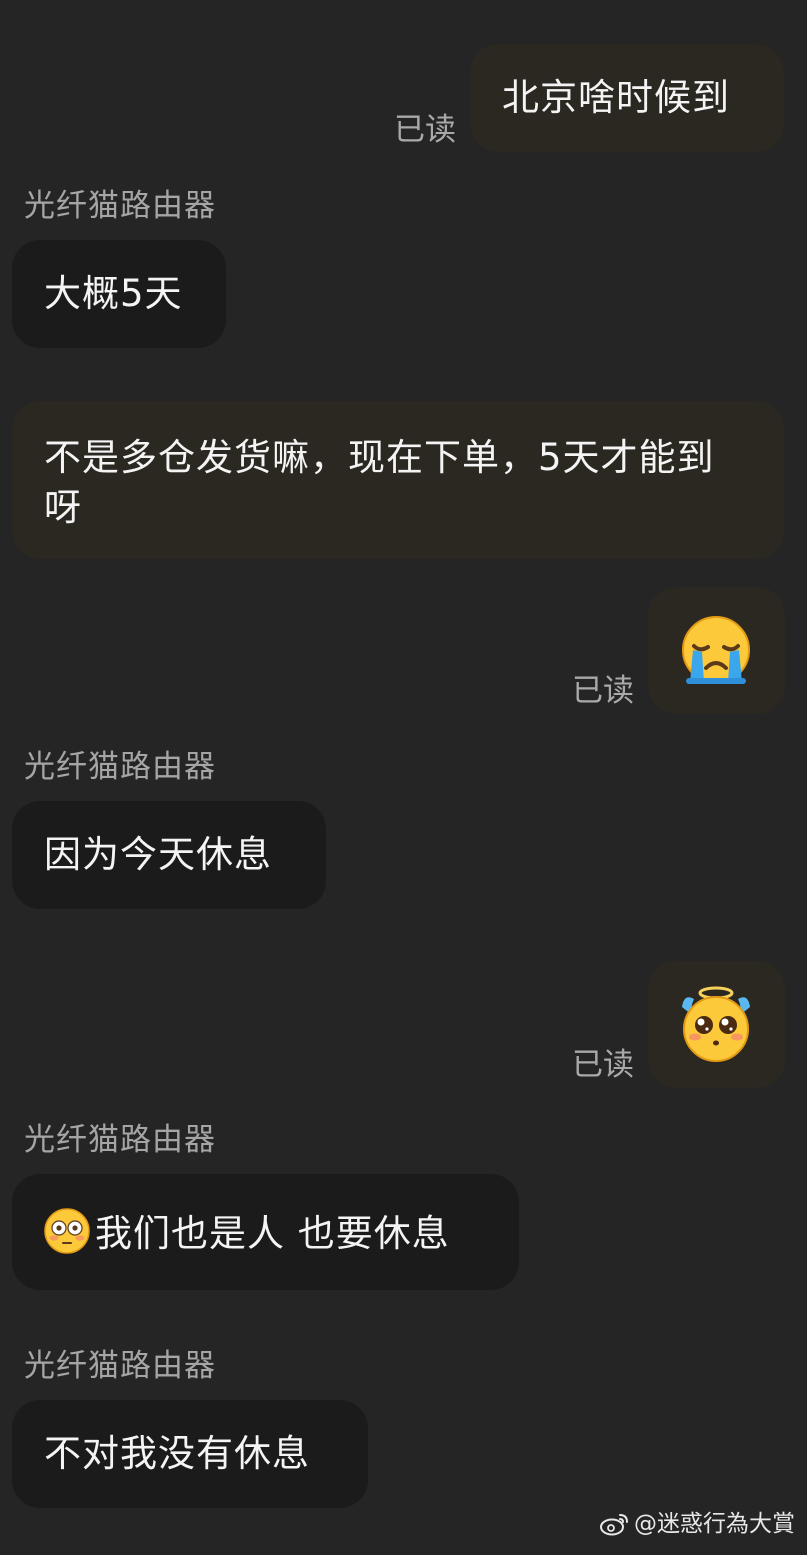 This screenshot has width=807, height=1555. I want to click on watermark: @迷惑行為大賞, so click(697, 1524).